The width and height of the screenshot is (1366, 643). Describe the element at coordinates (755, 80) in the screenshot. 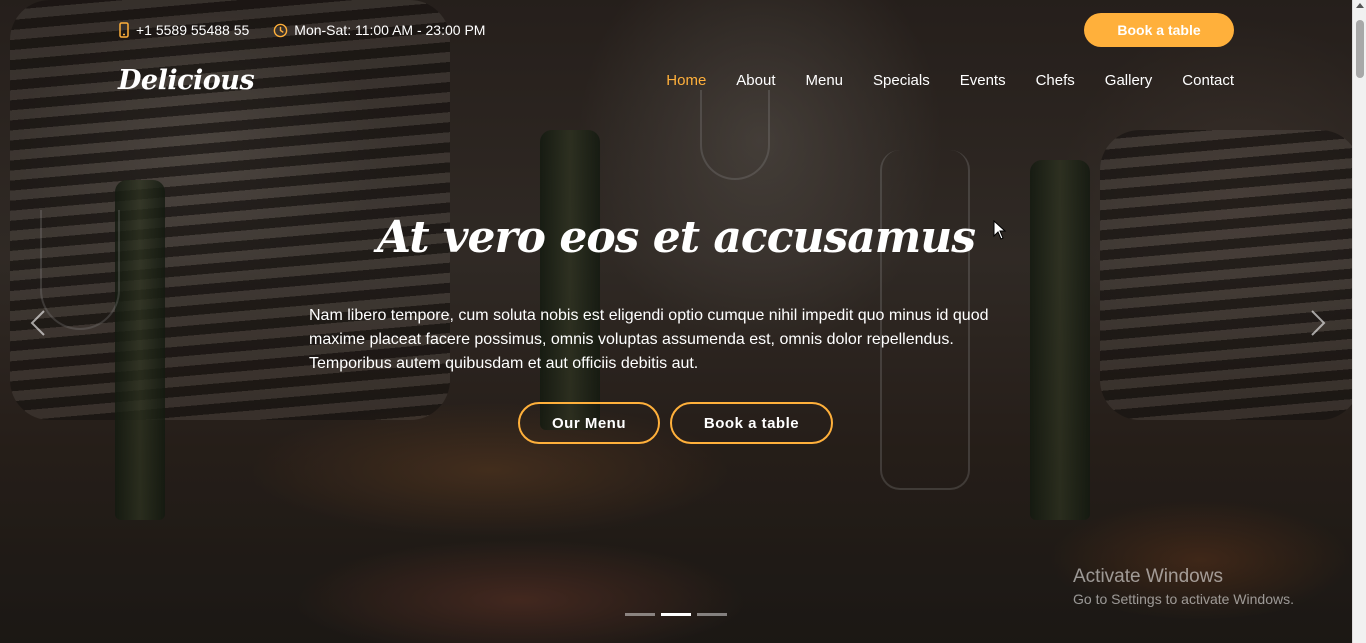

I see `nav-item-about: About` at that location.